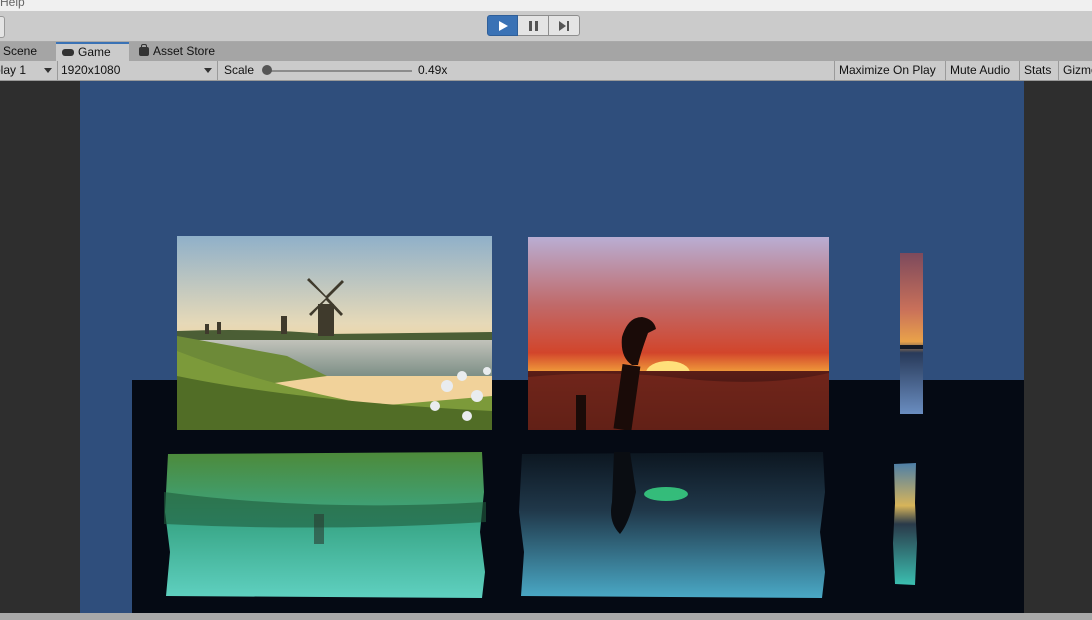 The image size is (1092, 620). What do you see at coordinates (1038, 70) in the screenshot?
I see `stats-toggle: Stats` at bounding box center [1038, 70].